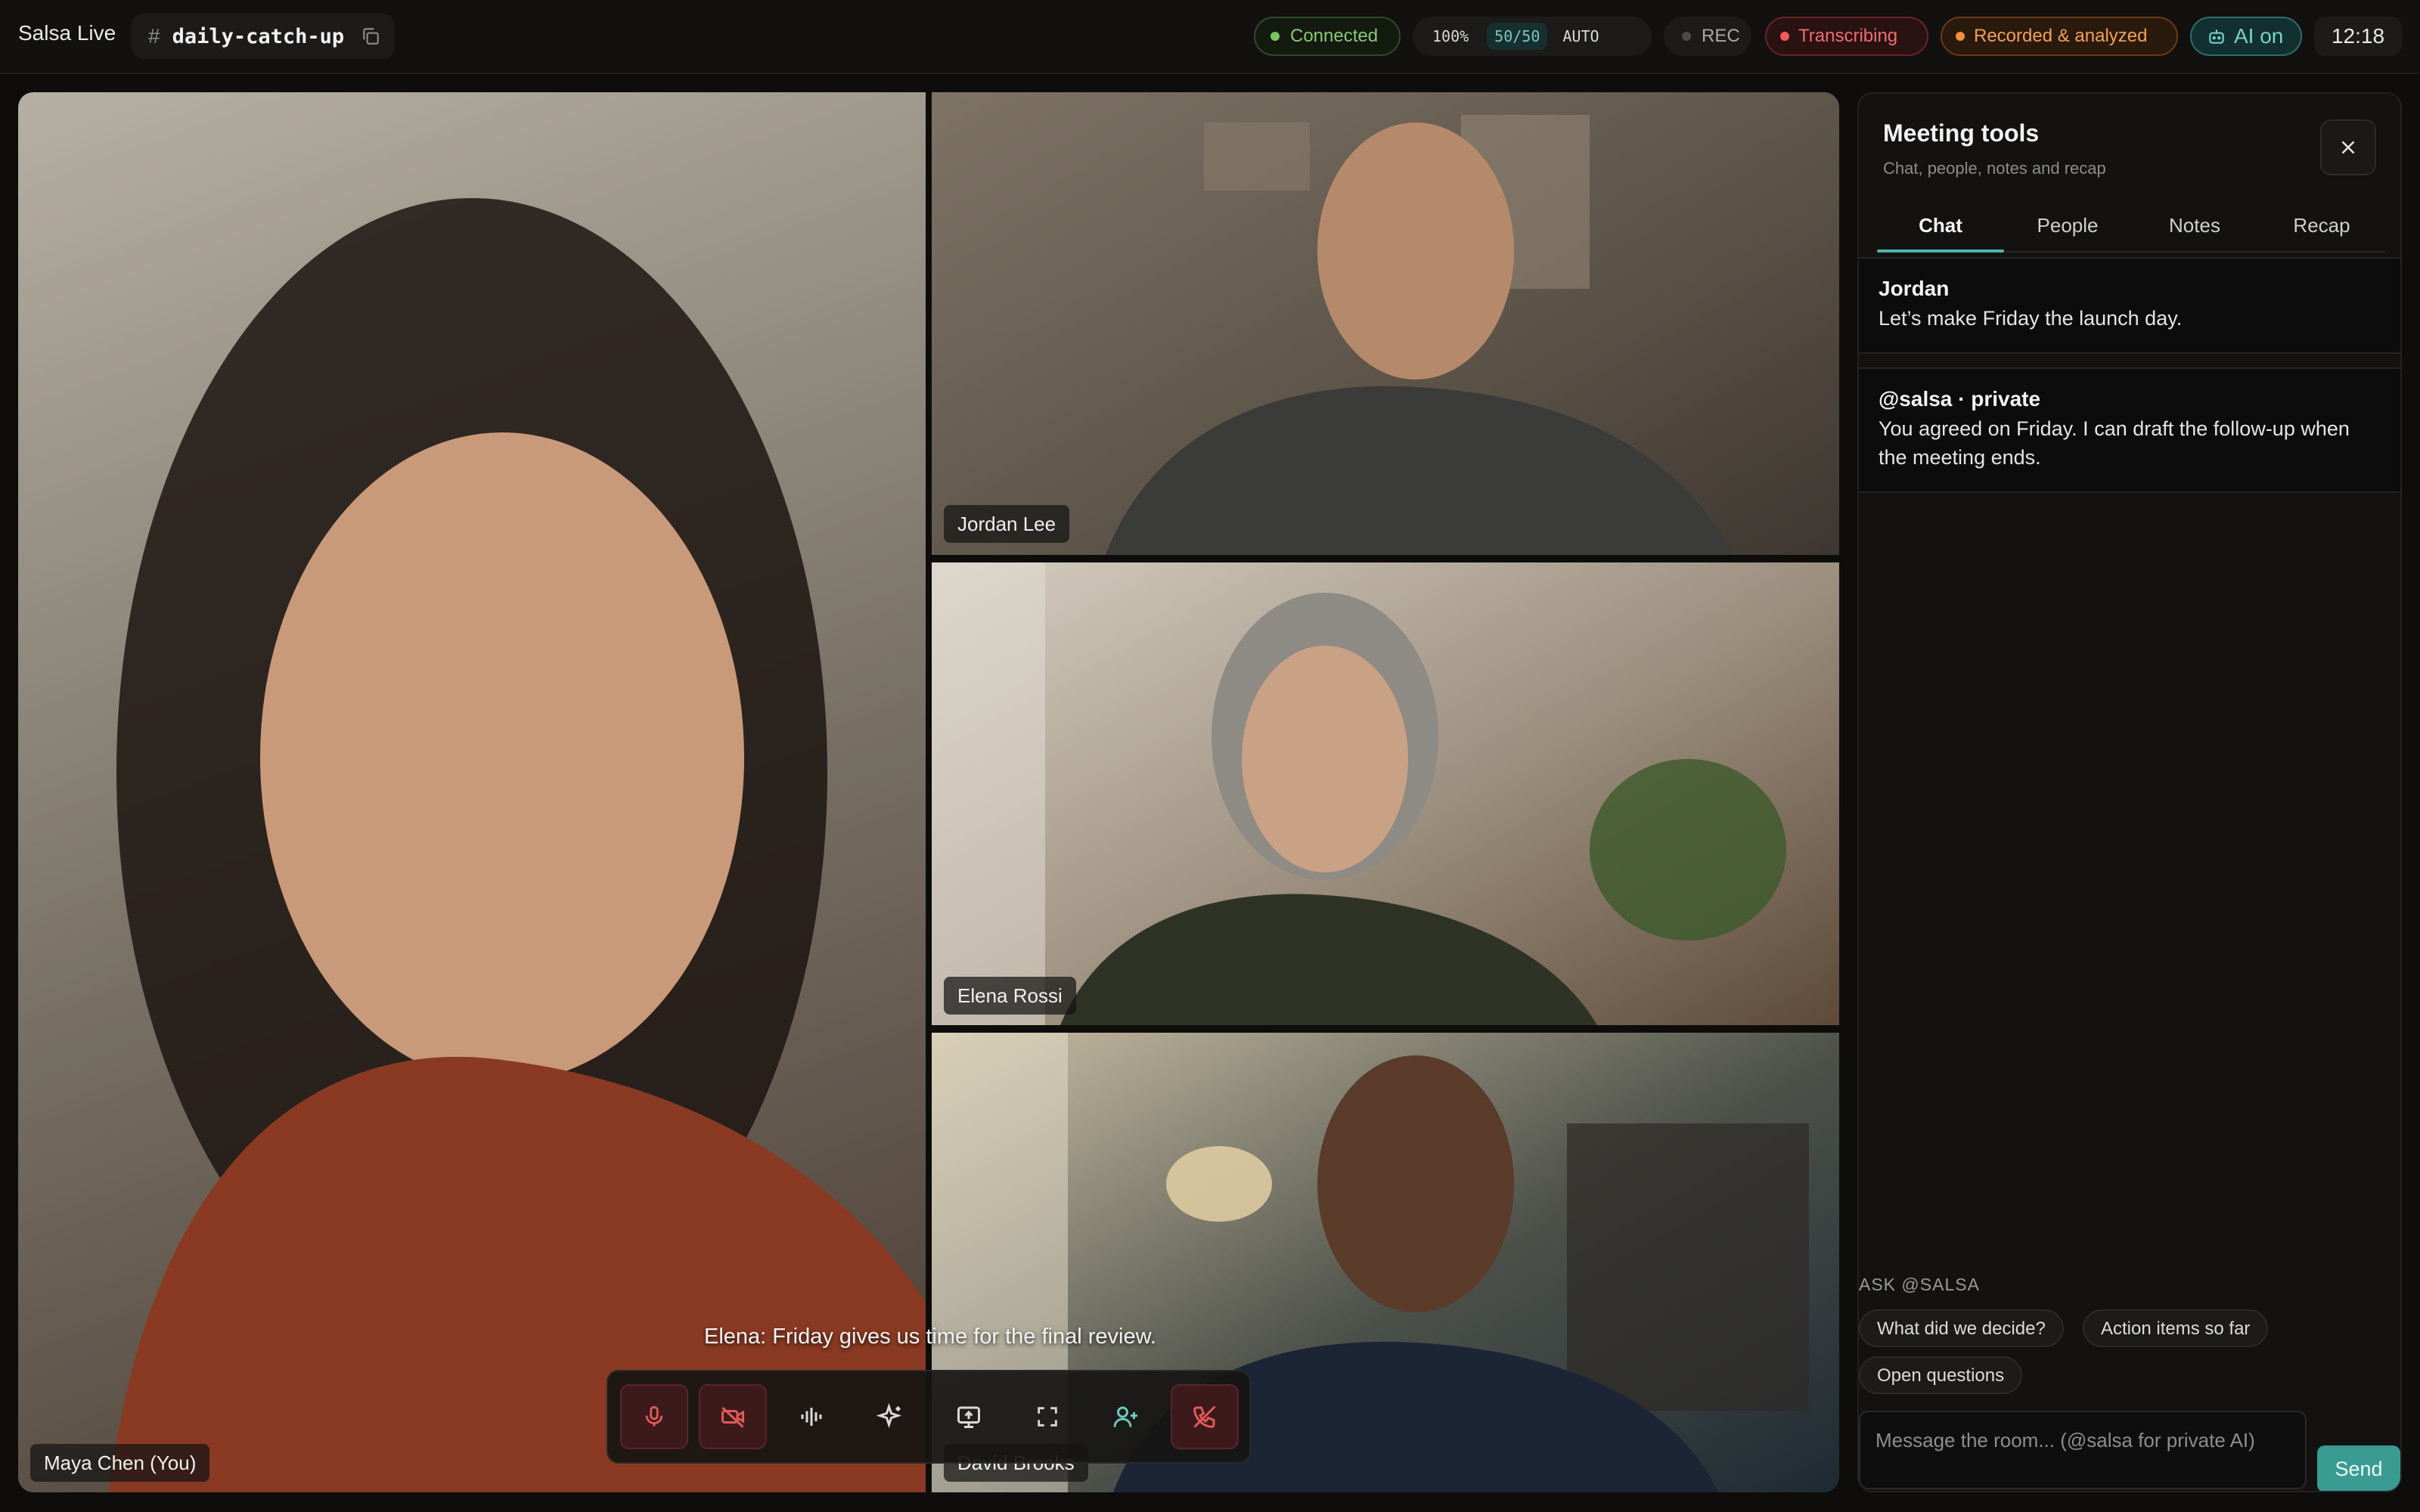 This screenshot has height=1512, width=2420. I want to click on add-person-icon, so click(1126, 1417).